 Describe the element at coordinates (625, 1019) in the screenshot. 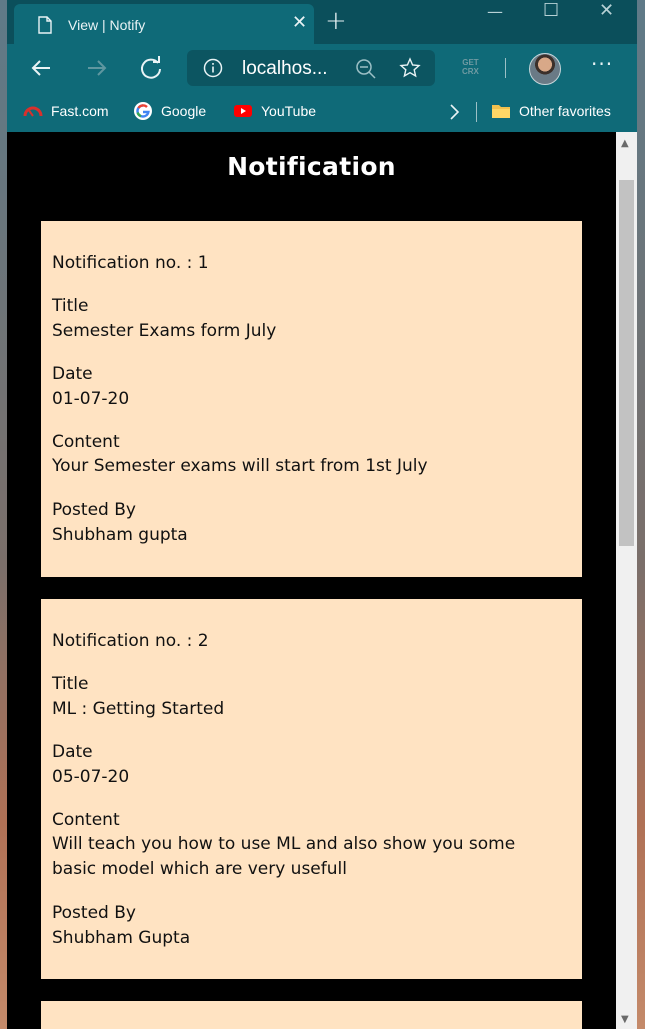

I see `scroll-down-arrow-icon: ▼` at that location.